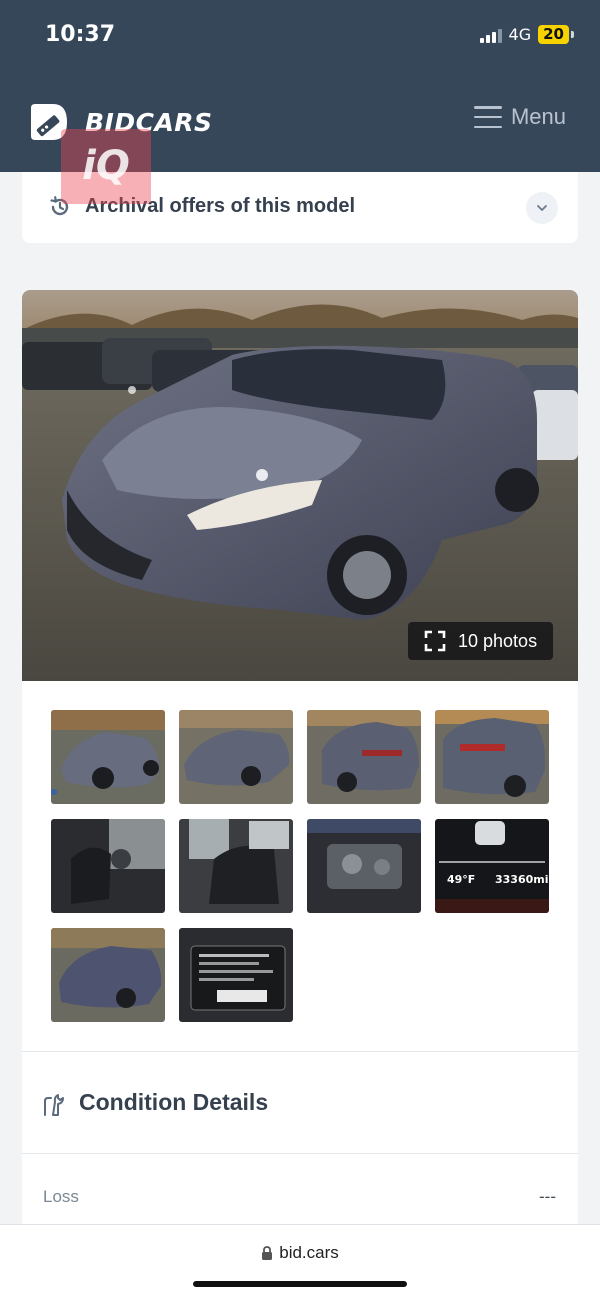 The width and height of the screenshot is (600, 1299). I want to click on battery-icon: 20, so click(556, 34).